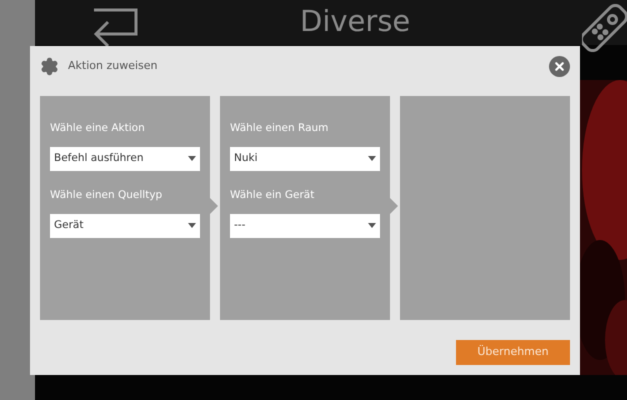 Image resolution: width=627 pixels, height=400 pixels. Describe the element at coordinates (49, 66) in the screenshot. I see `settings-icon` at that location.